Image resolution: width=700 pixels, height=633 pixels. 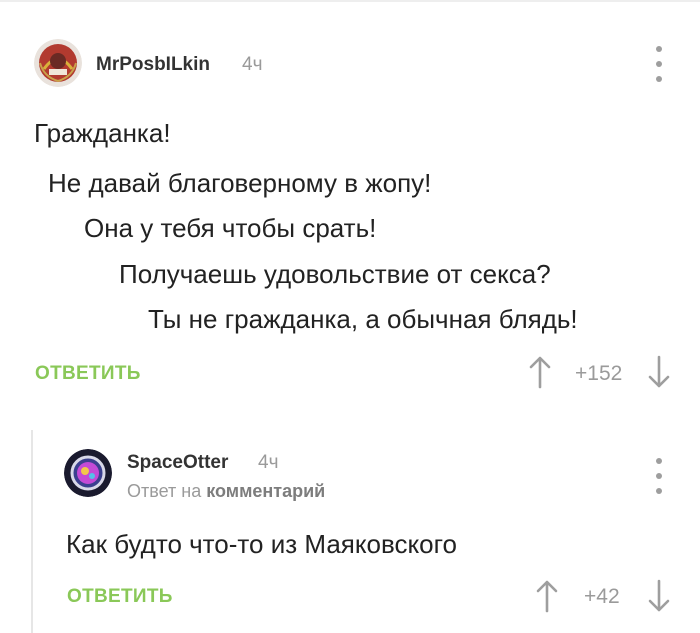 I want to click on comment-text-line: Не давай благоверному в жопу!, so click(x=240, y=183).